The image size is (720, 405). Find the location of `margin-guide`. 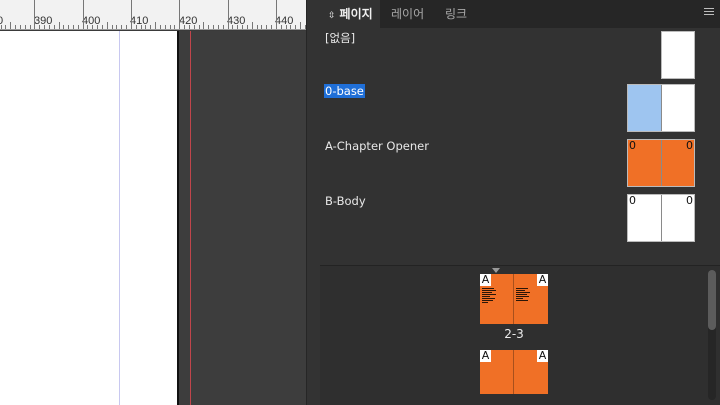

margin-guide is located at coordinates (119, 218).